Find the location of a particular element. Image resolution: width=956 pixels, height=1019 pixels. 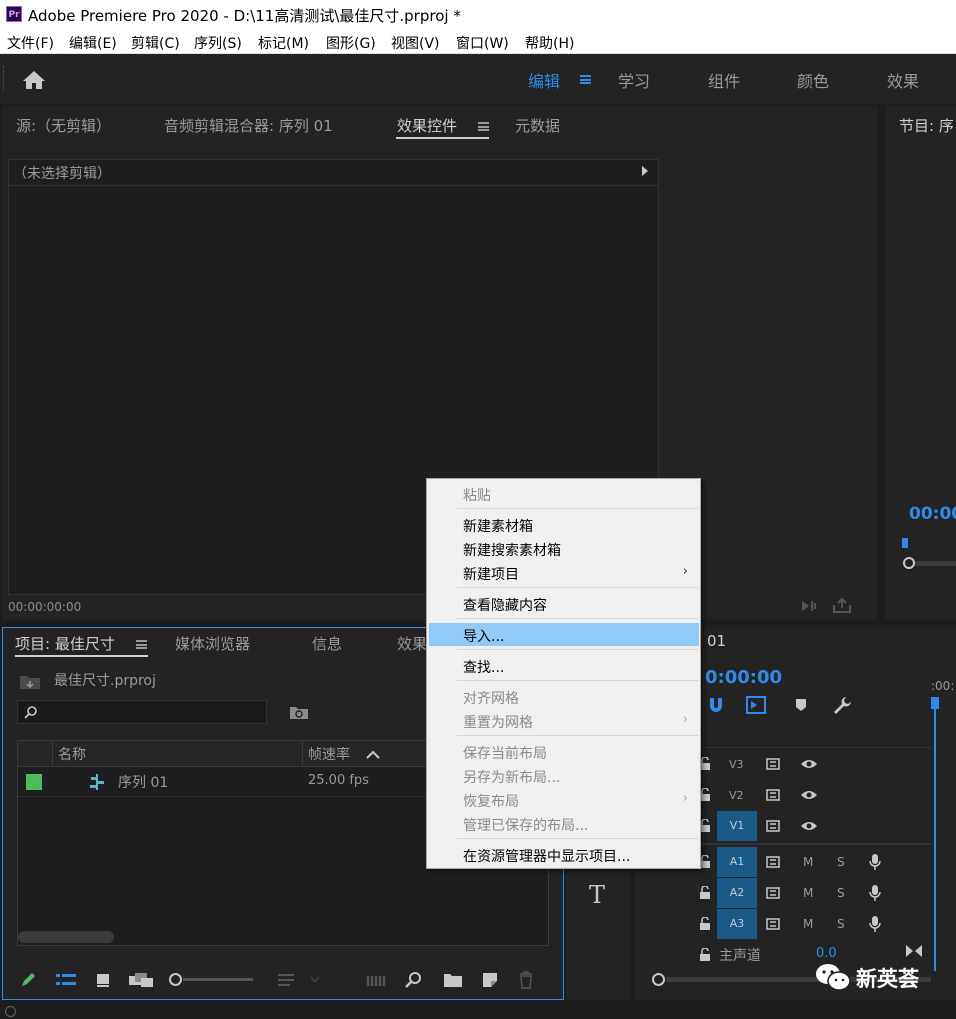

menu-edit: 编辑(E) is located at coordinates (93, 43).